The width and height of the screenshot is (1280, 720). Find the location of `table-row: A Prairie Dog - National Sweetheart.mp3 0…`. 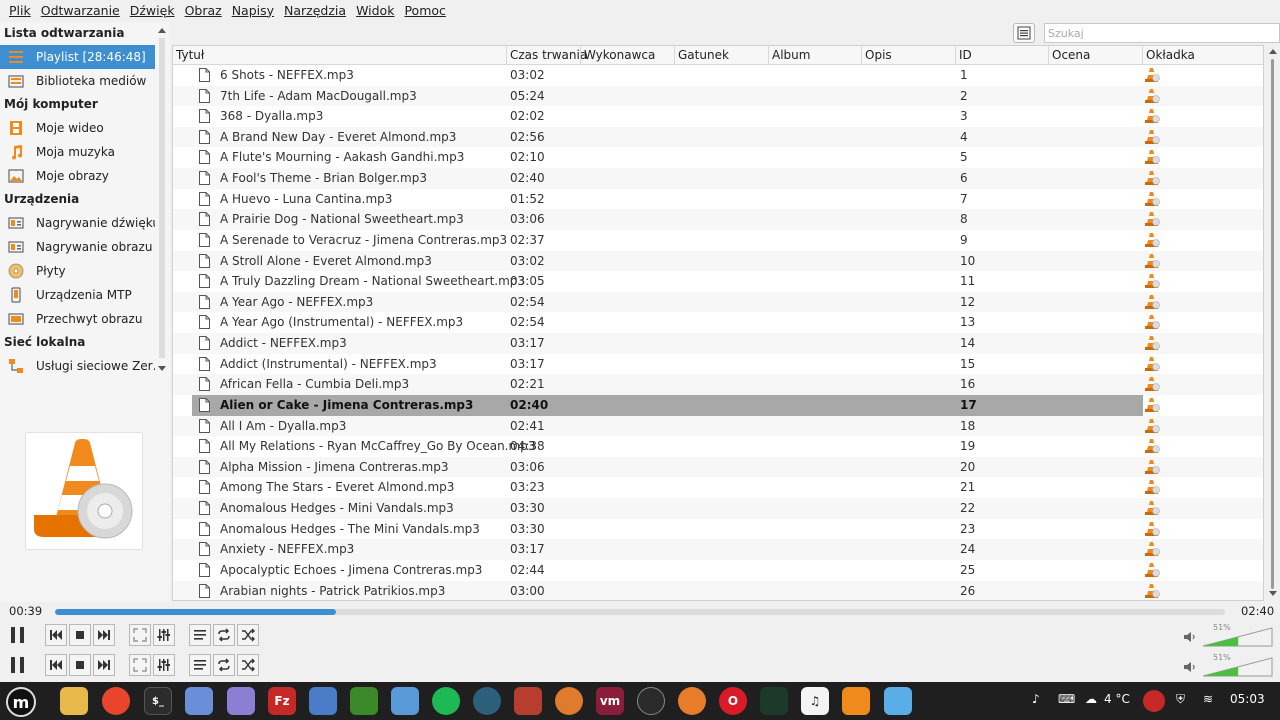

table-row: A Prairie Dog - National Sweetheart.mp3 0… is located at coordinates (718, 219).